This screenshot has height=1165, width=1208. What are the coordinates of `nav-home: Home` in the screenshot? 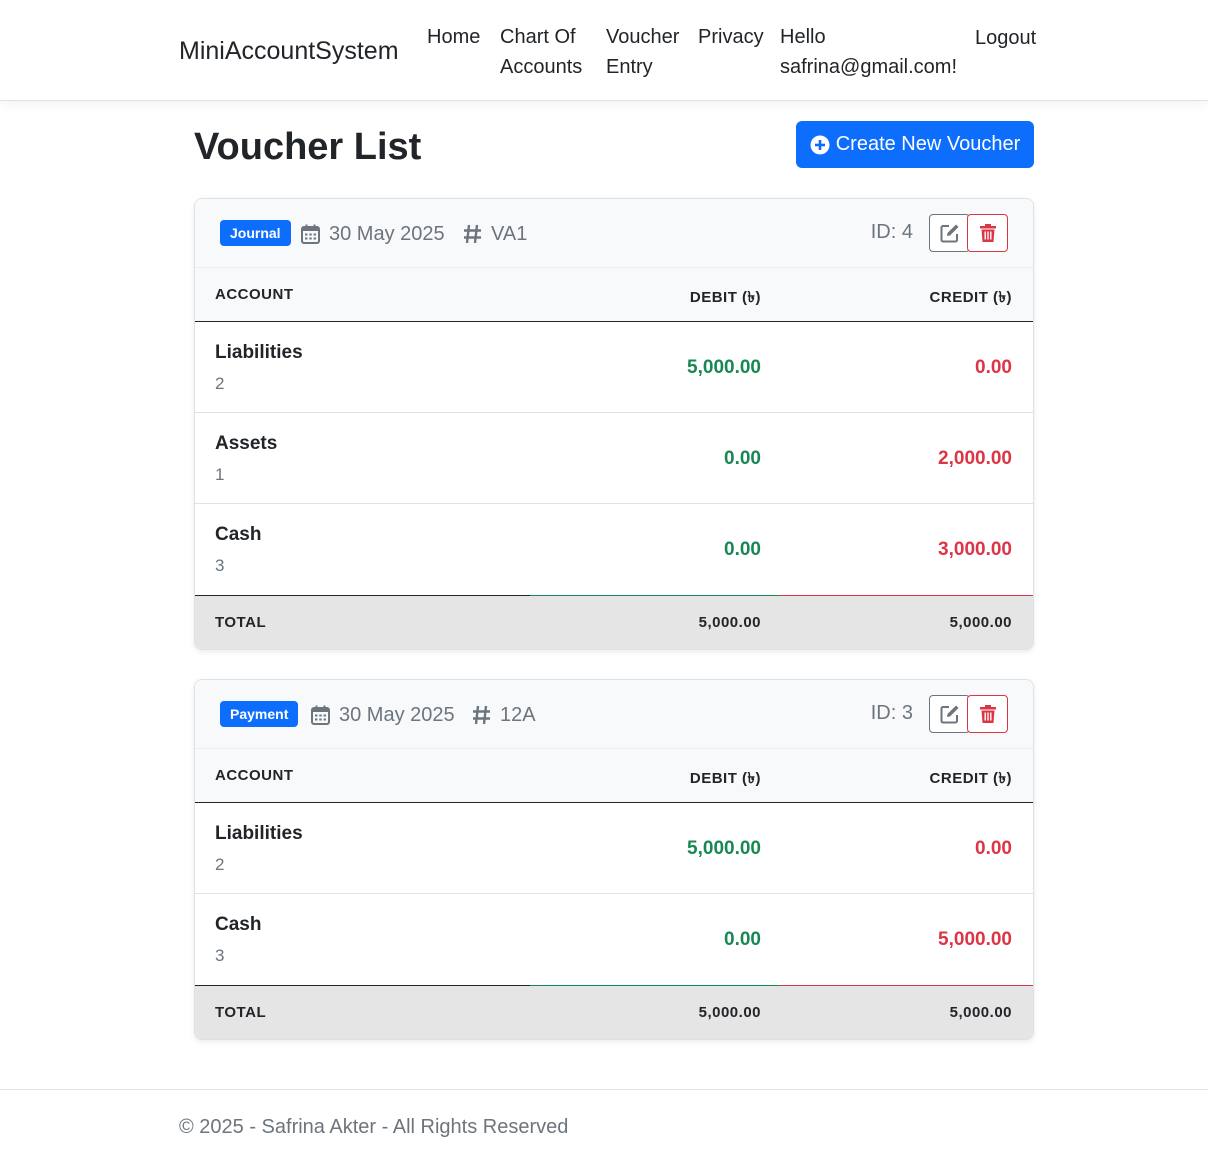 It's located at (453, 37).